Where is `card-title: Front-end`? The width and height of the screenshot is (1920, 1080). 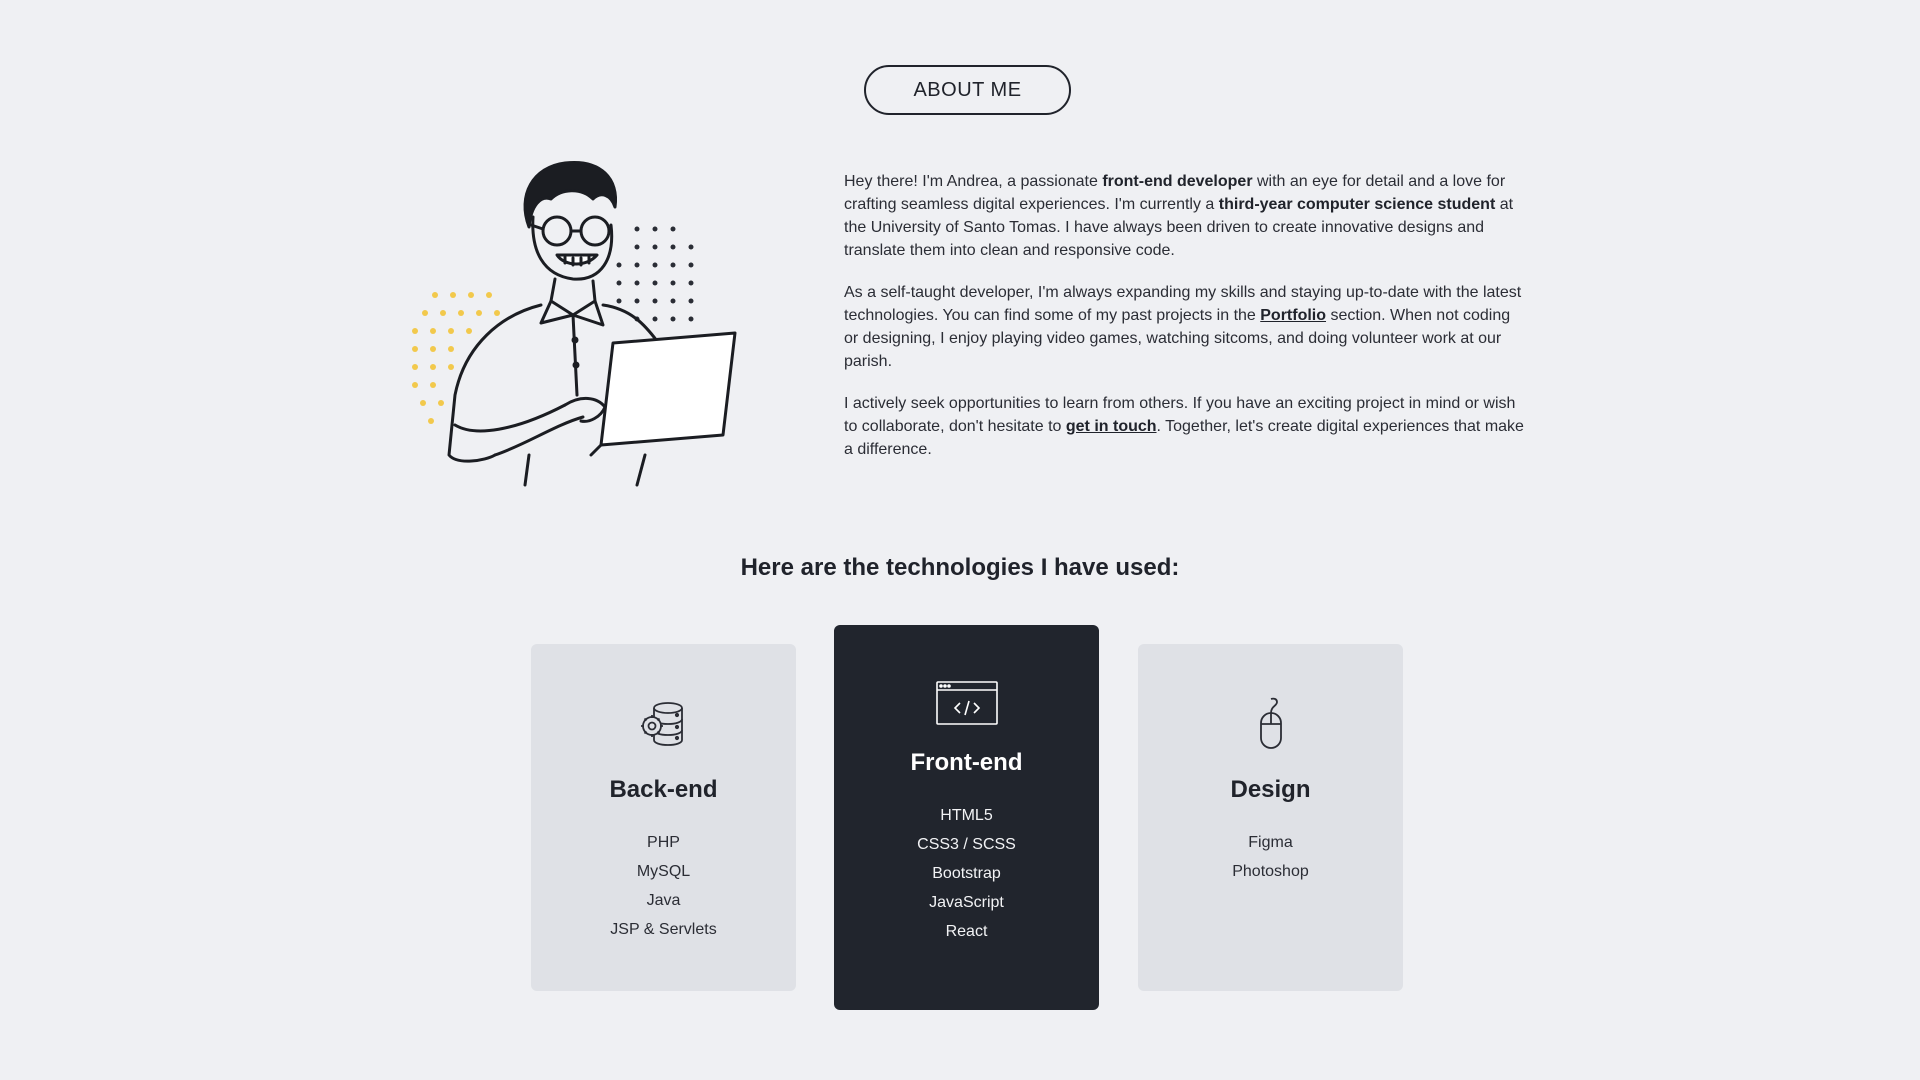 card-title: Front-end is located at coordinates (966, 762).